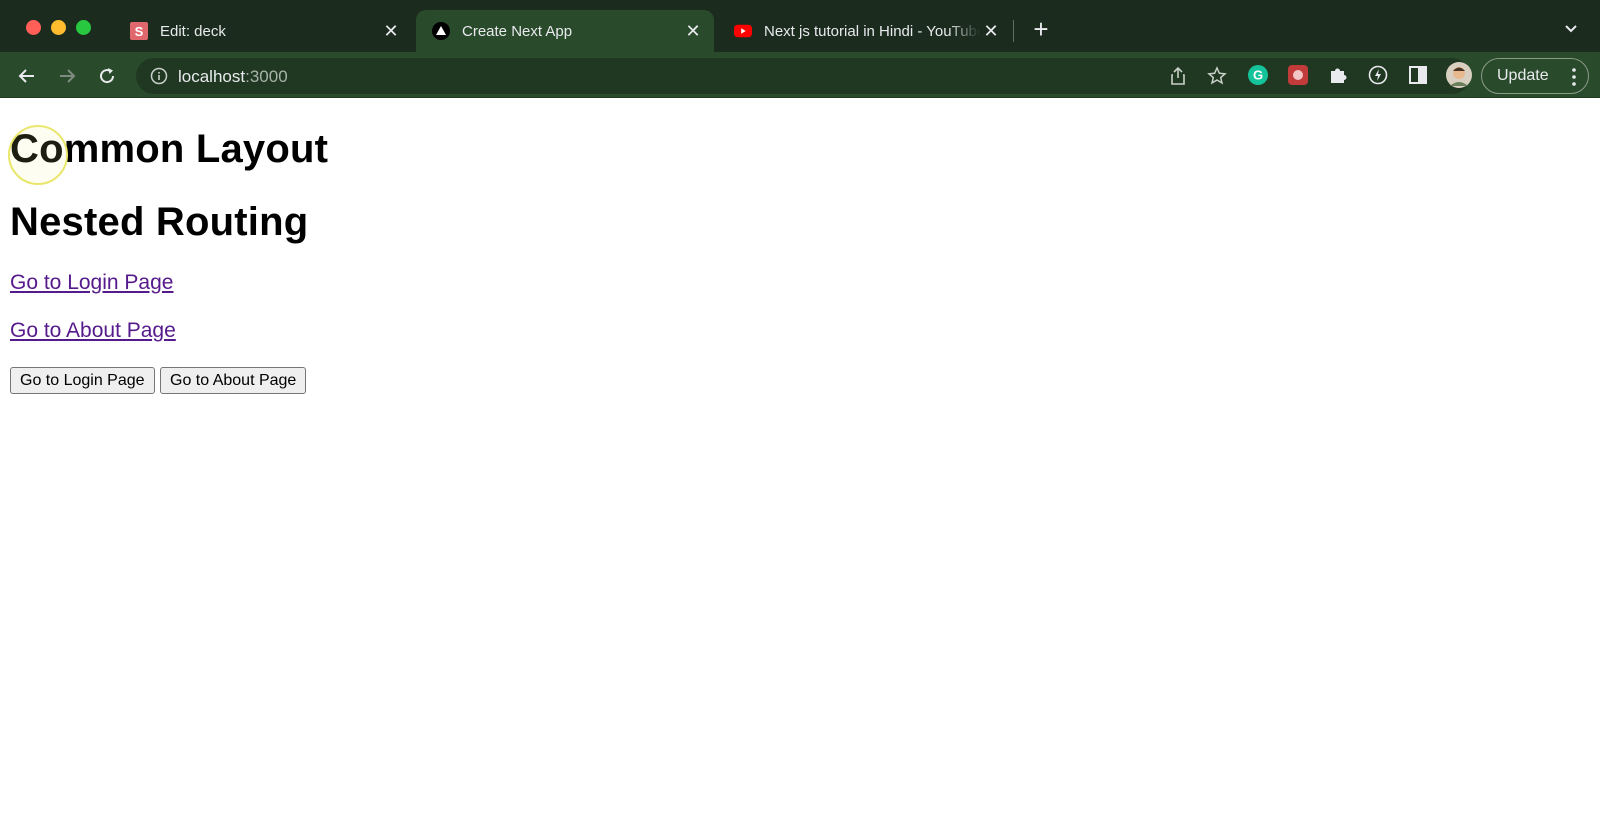 The image size is (1600, 838). Describe the element at coordinates (872, 31) in the screenshot. I see `tab-title: Next js tutorial in Hindi - YouTube` at that location.